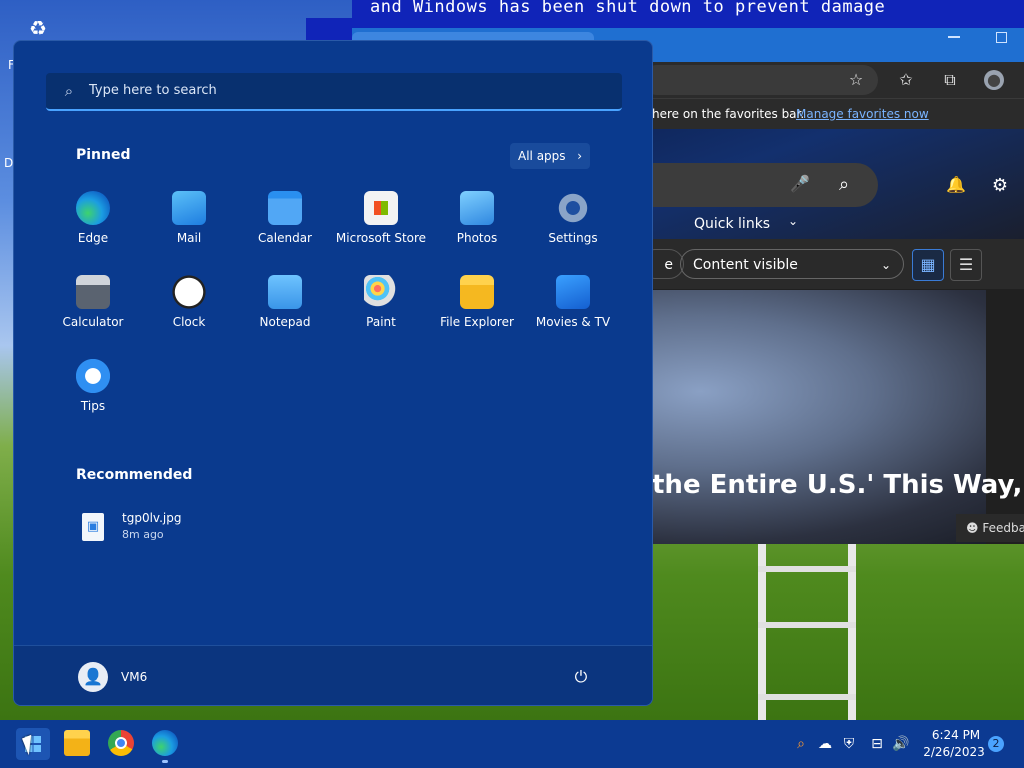  Describe the element at coordinates (9, 163) in the screenshot. I see `desktop-label-fragment: D` at that location.